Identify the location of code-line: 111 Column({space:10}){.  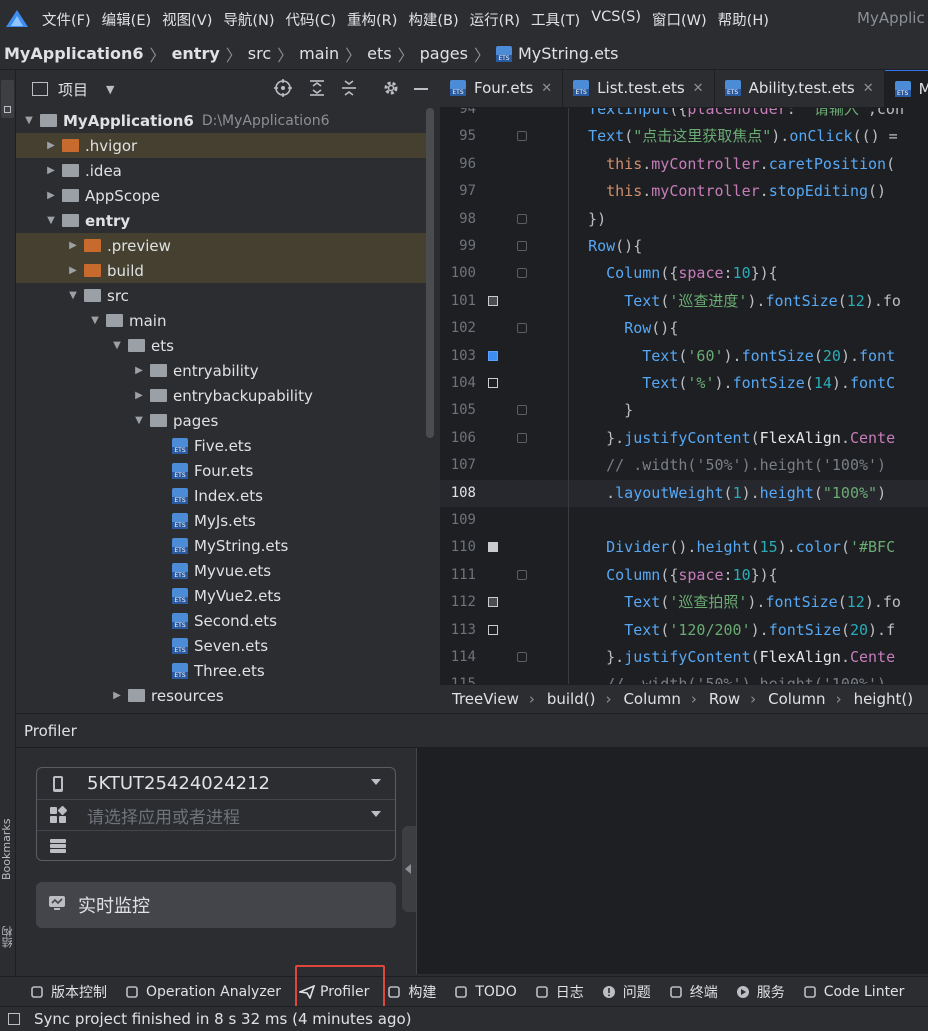
(684, 575).